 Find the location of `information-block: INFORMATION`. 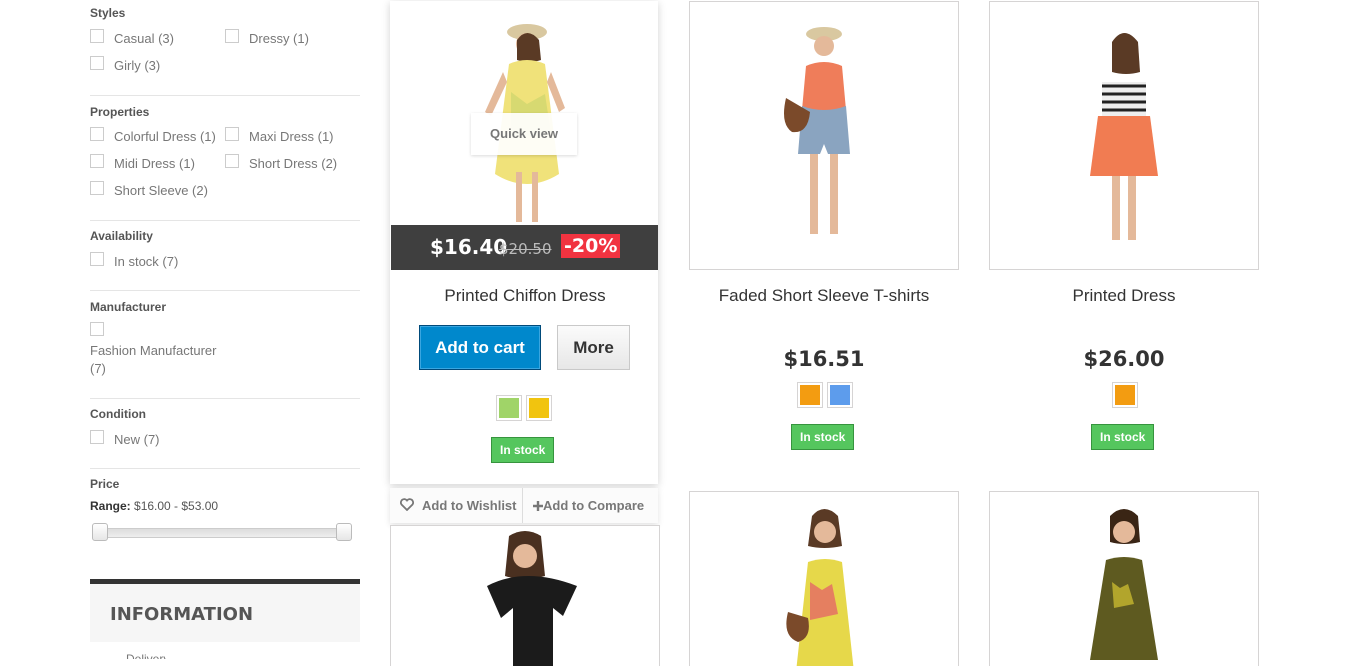

information-block: INFORMATION is located at coordinates (225, 610).